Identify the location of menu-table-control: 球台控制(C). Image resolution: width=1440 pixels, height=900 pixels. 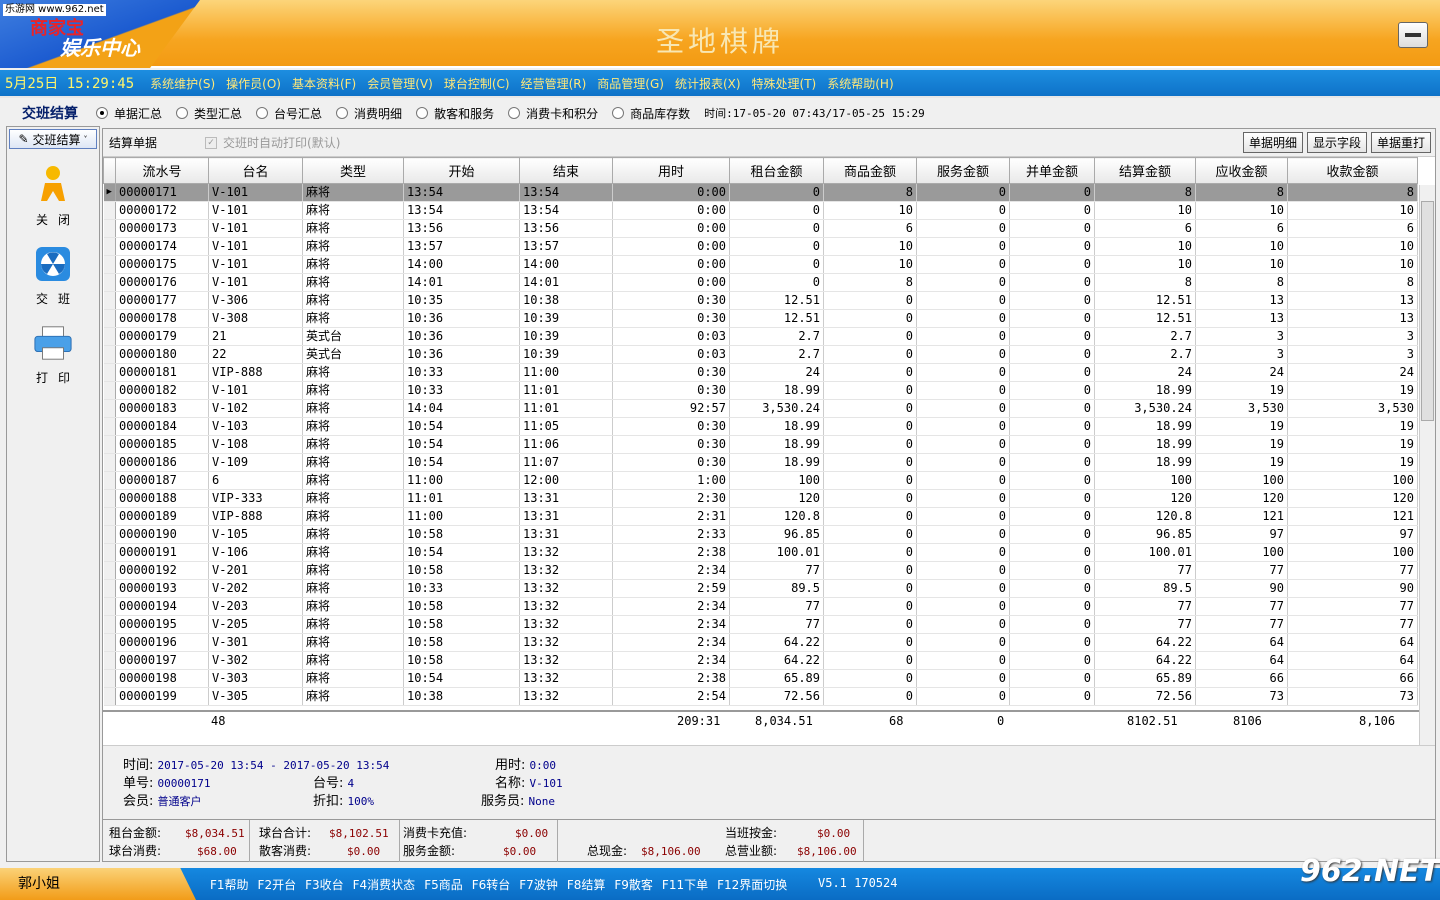
(477, 83).